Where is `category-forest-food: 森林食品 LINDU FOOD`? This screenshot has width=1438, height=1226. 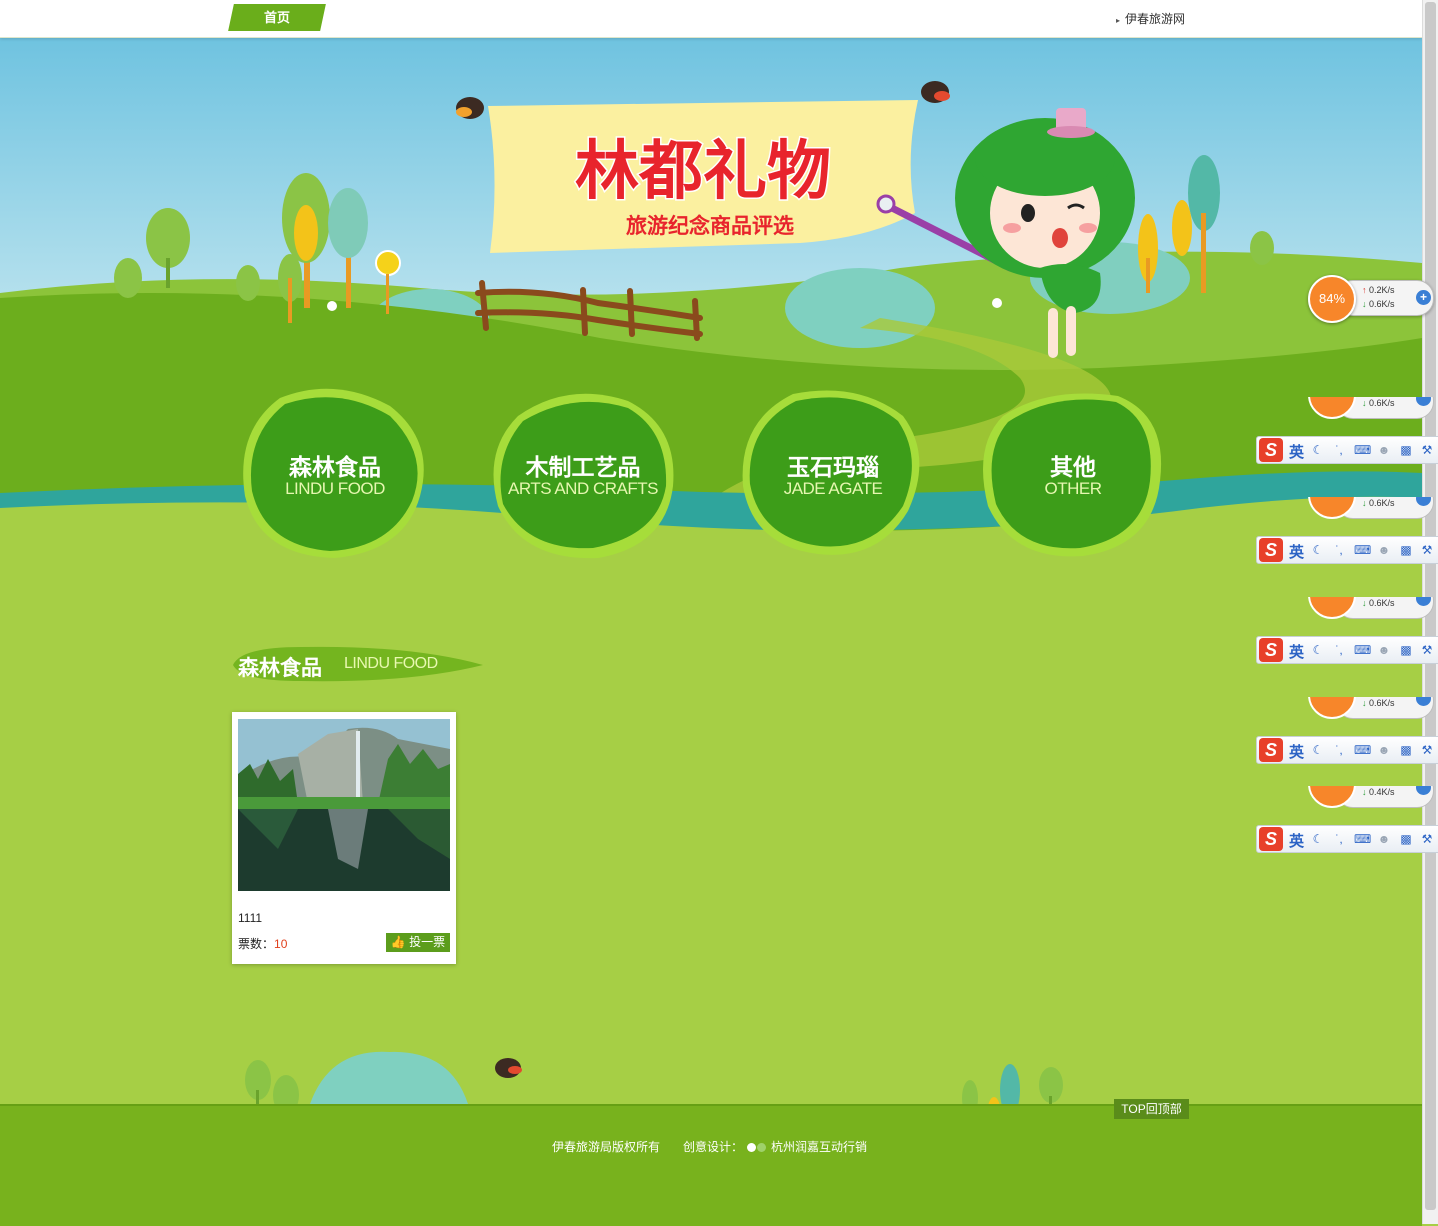 category-forest-food: 森林食品 LINDU FOOD is located at coordinates (335, 473).